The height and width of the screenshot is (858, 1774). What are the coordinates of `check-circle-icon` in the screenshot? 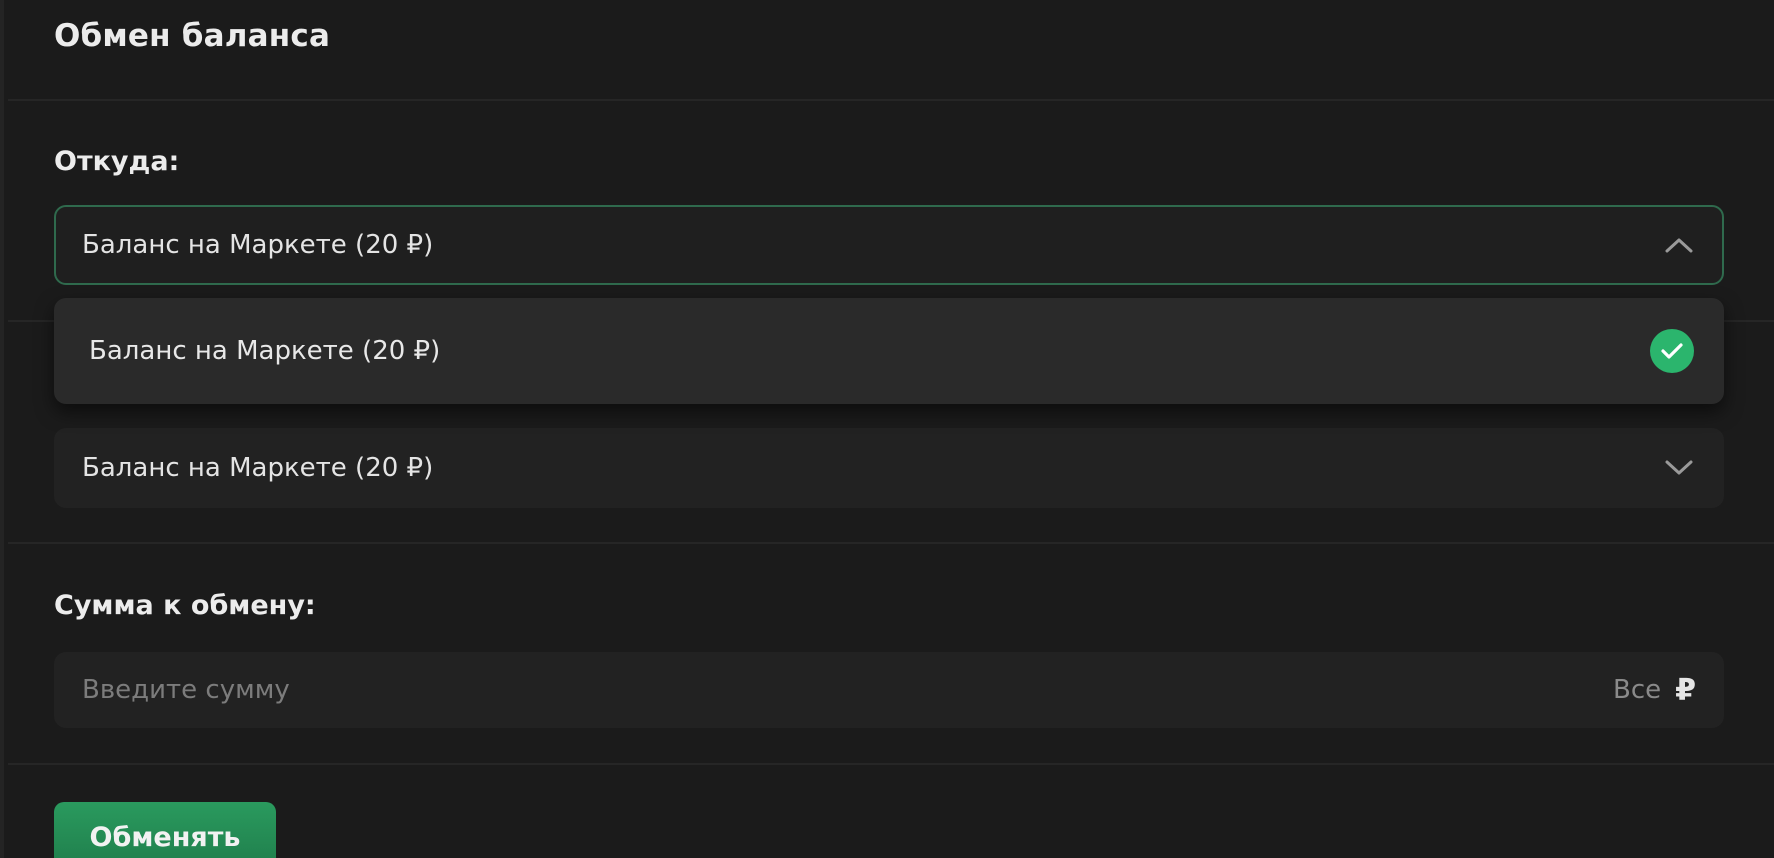 It's located at (1672, 351).